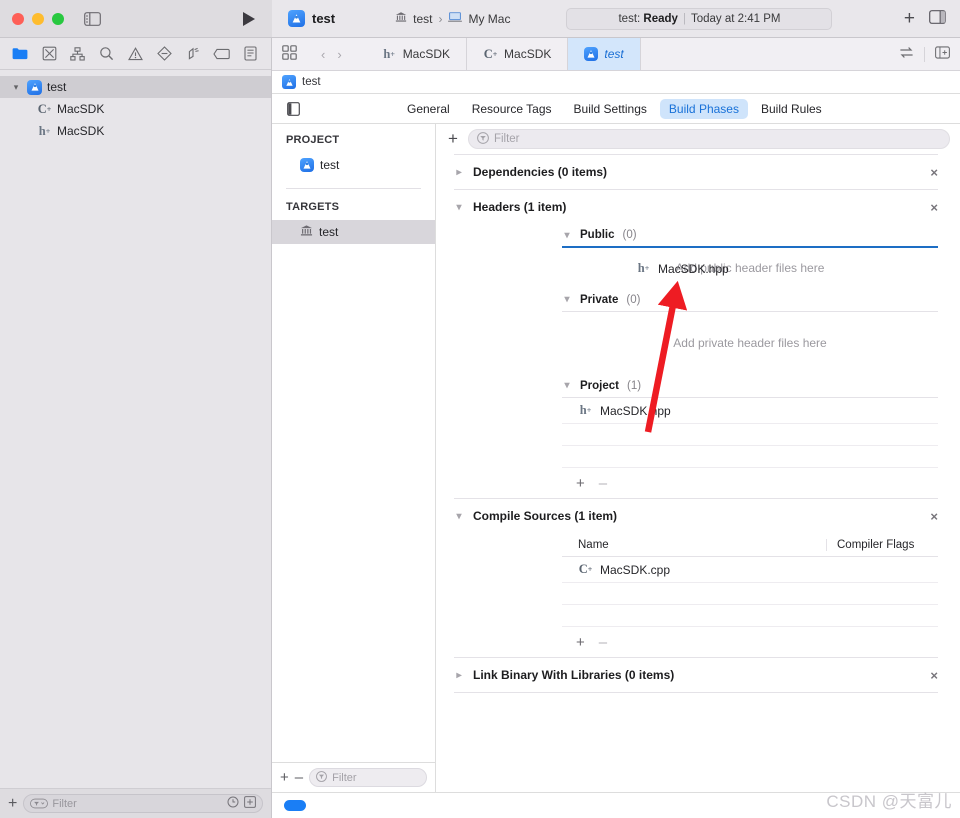  I want to click on tab-build-settings: Build Settings, so click(610, 109).